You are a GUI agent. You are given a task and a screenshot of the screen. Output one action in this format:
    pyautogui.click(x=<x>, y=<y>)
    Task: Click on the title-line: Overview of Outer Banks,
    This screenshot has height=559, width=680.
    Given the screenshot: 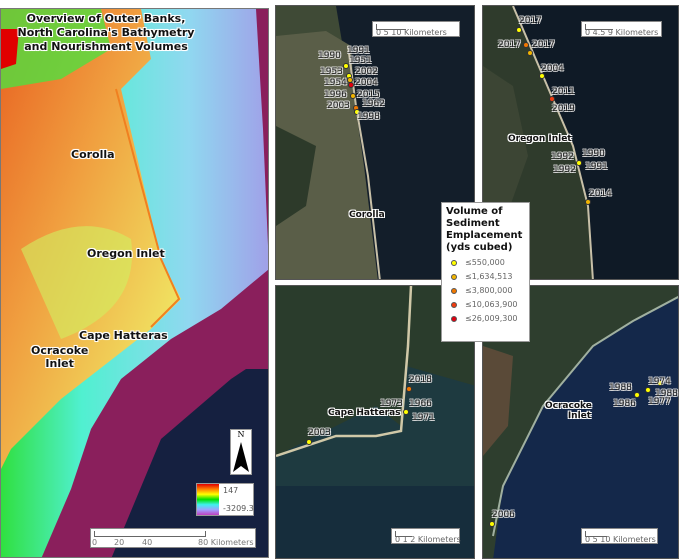 What is the action you would take?
    pyautogui.click(x=106, y=18)
    